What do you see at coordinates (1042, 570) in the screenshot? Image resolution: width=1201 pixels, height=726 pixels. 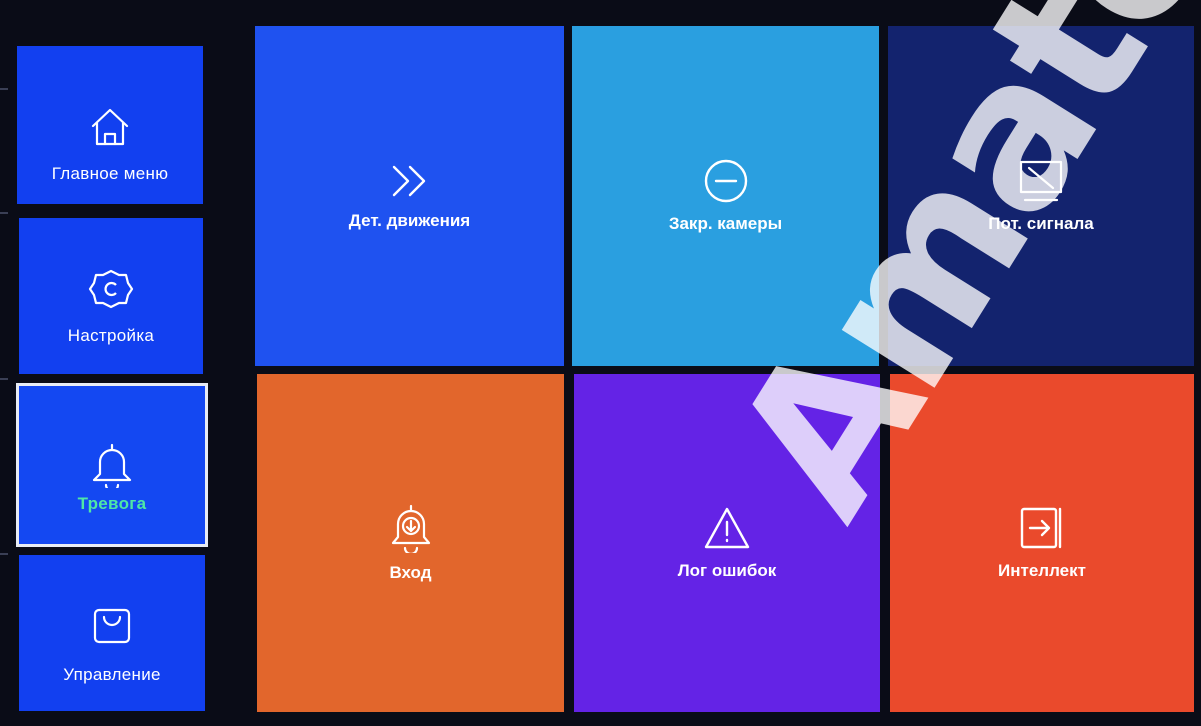 I see `tile-label: Интеллект` at bounding box center [1042, 570].